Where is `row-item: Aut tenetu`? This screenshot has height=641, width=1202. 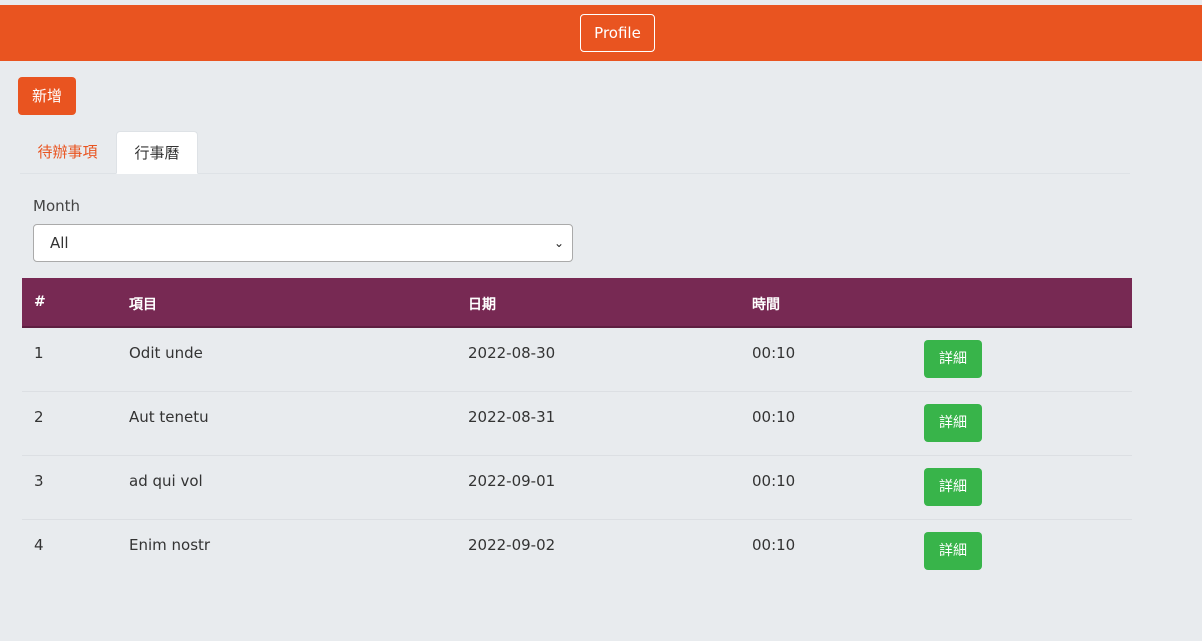 row-item: Aut tenetu is located at coordinates (169, 417).